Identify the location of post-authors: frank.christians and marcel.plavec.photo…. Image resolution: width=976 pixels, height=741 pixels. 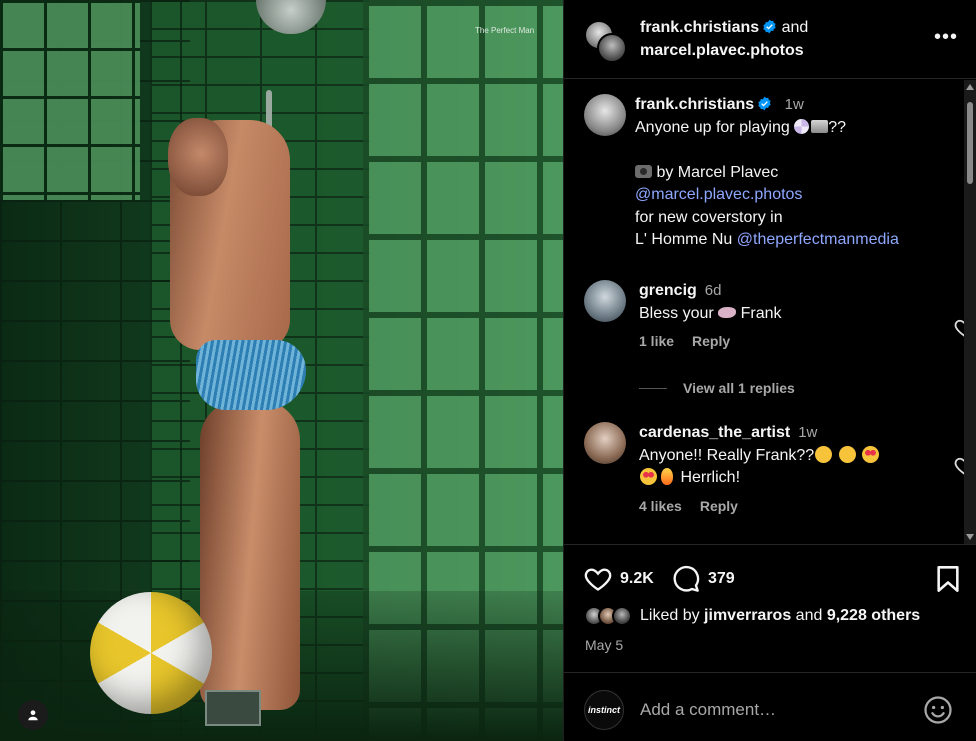
(724, 39).